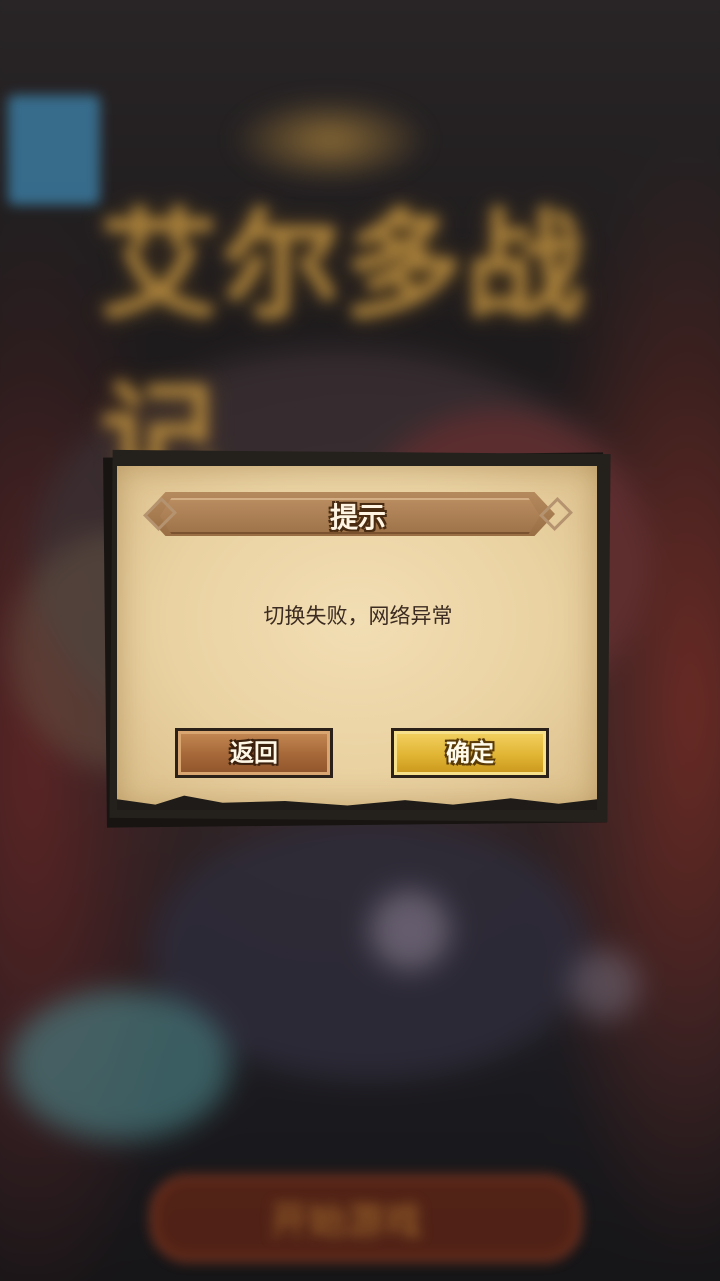 This screenshot has width=720, height=1281. Describe the element at coordinates (357, 517) in the screenshot. I see `dialog-title: 提示` at that location.